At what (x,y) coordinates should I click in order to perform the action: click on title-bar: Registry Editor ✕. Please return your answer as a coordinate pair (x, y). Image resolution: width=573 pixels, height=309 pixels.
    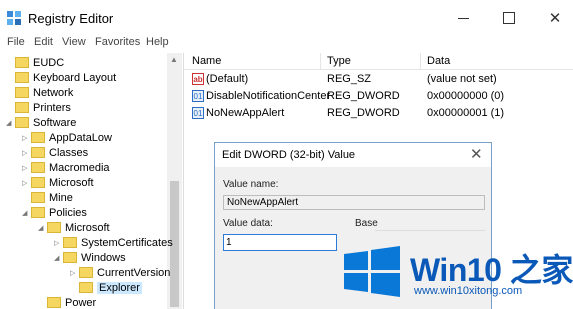
    Looking at the image, I should click on (286, 18).